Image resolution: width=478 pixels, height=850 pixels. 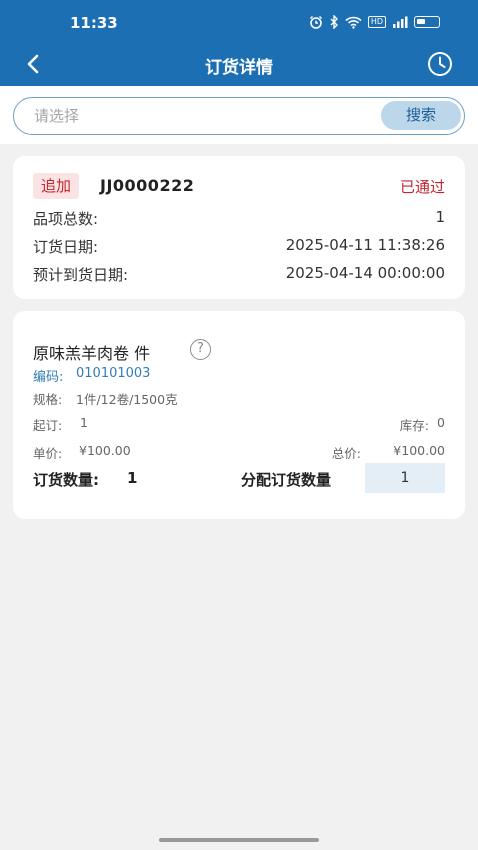 What do you see at coordinates (48, 377) in the screenshot?
I see `item-code-label: 编码:` at bounding box center [48, 377].